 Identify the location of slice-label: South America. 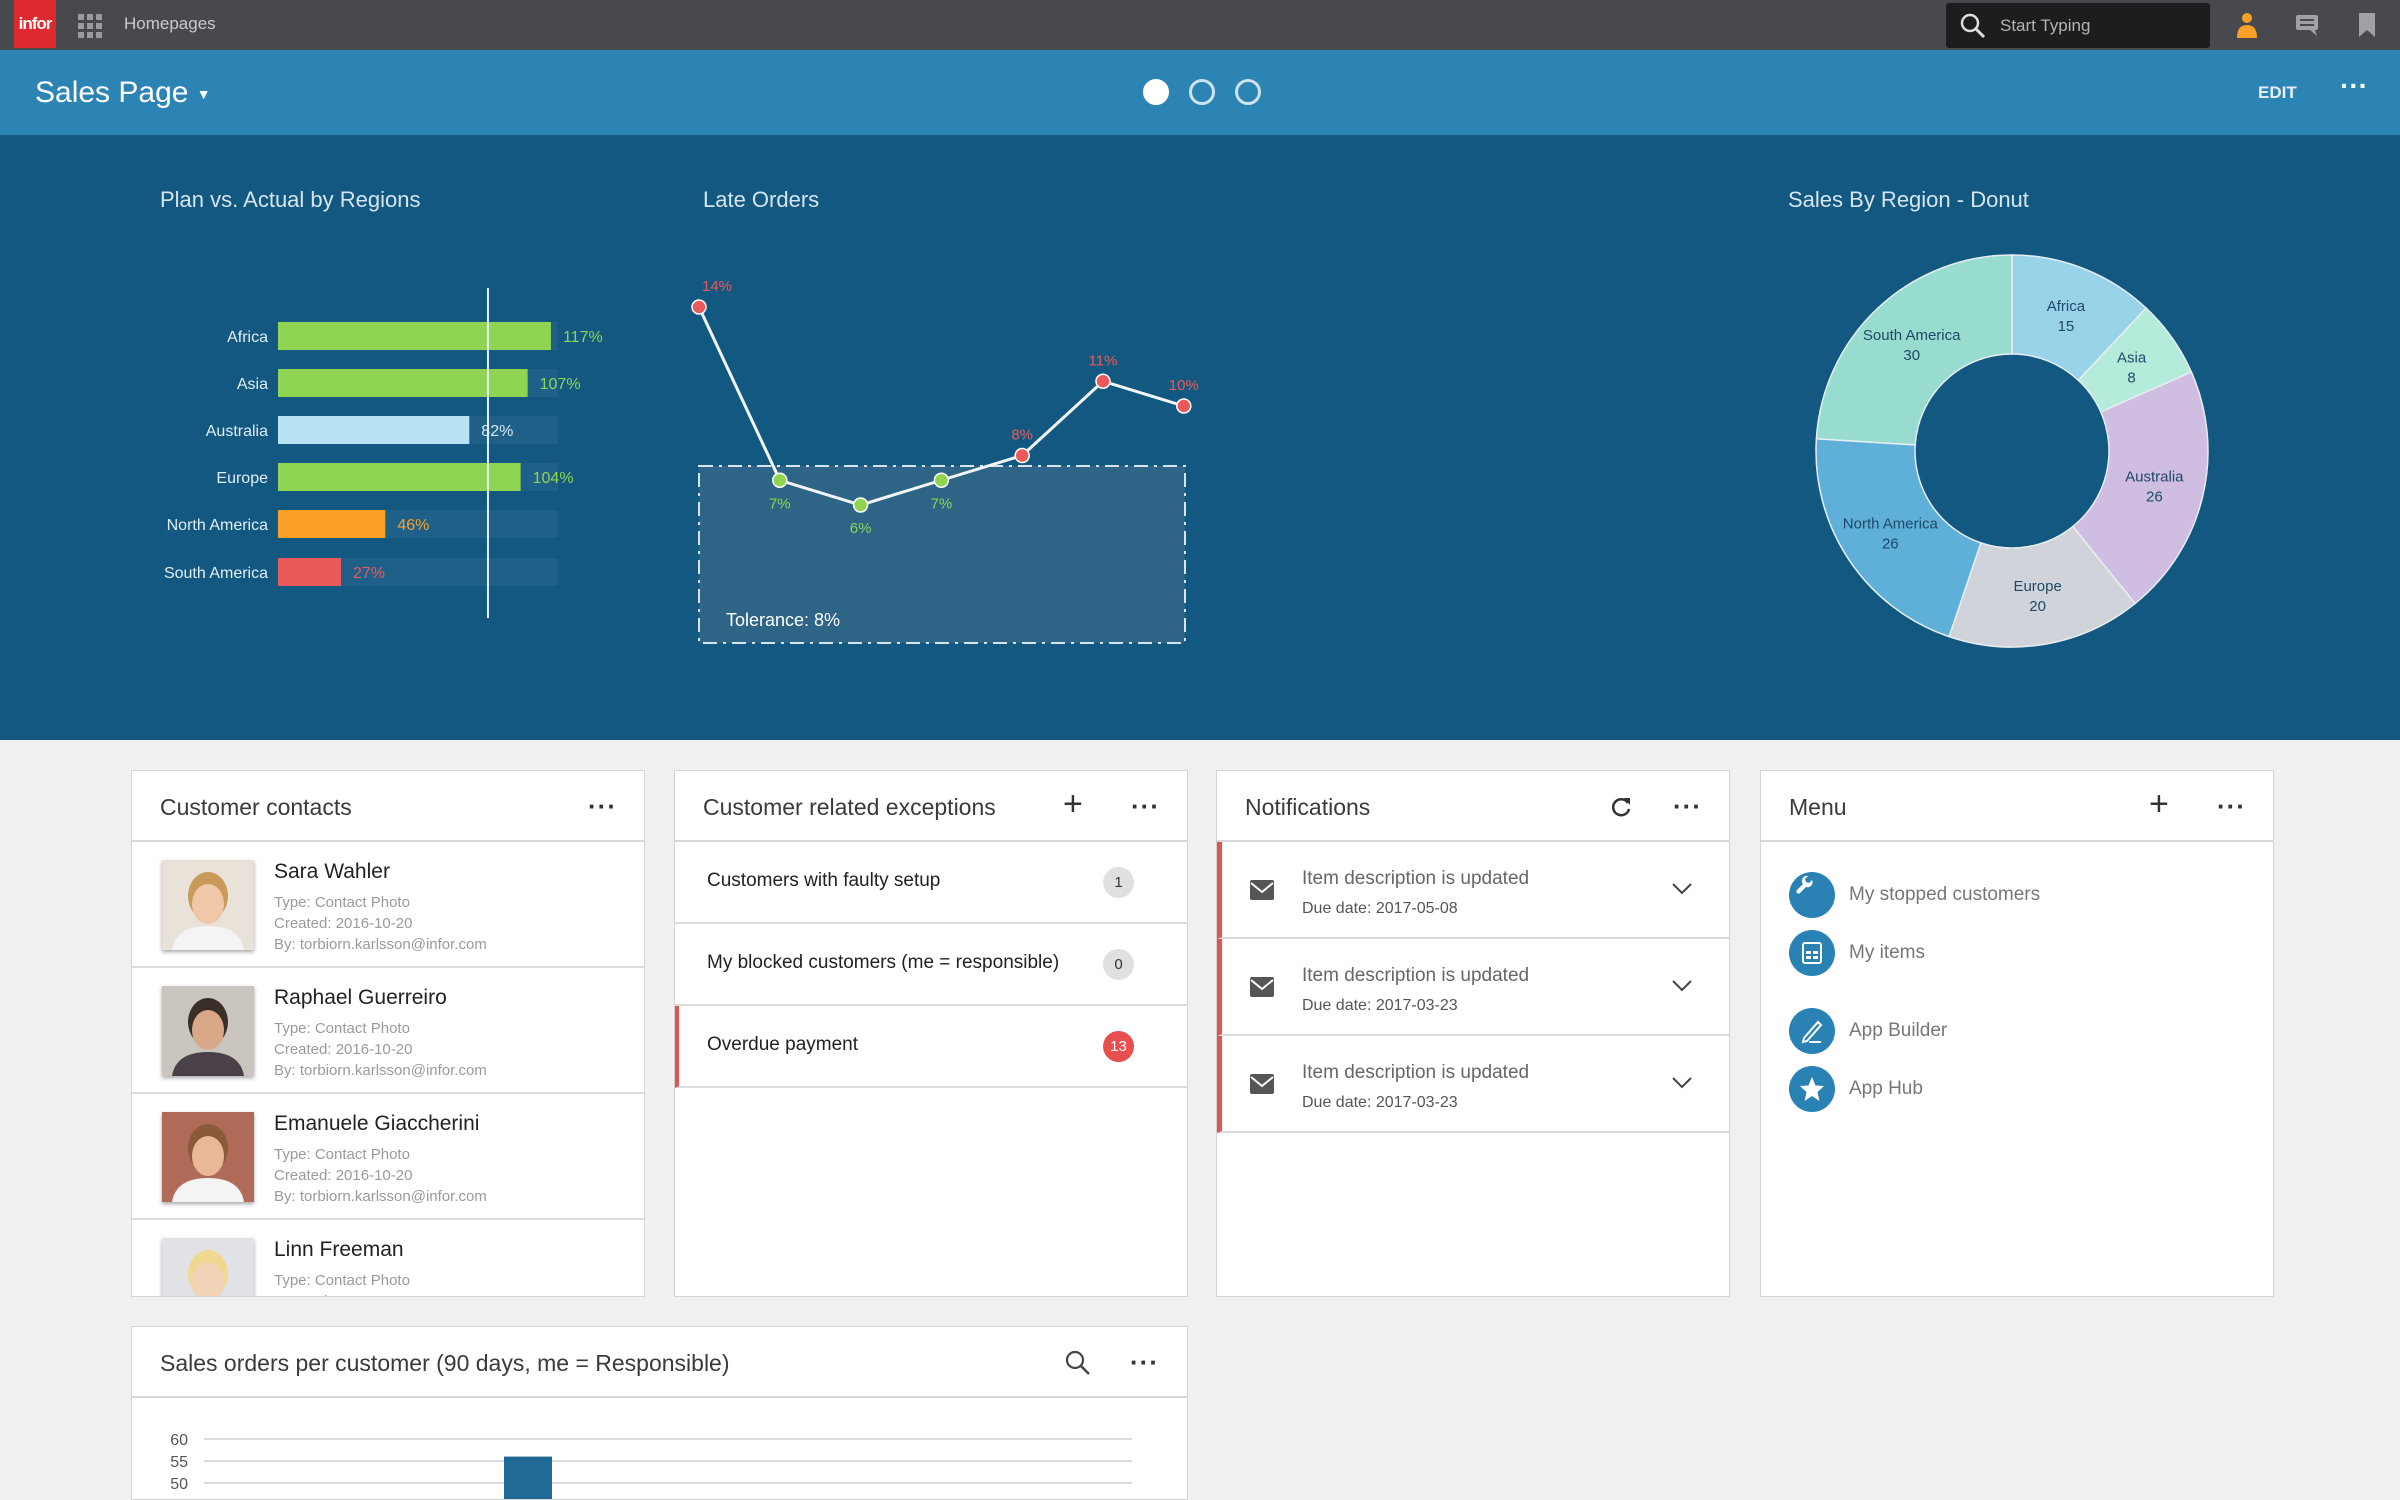
(1912, 335).